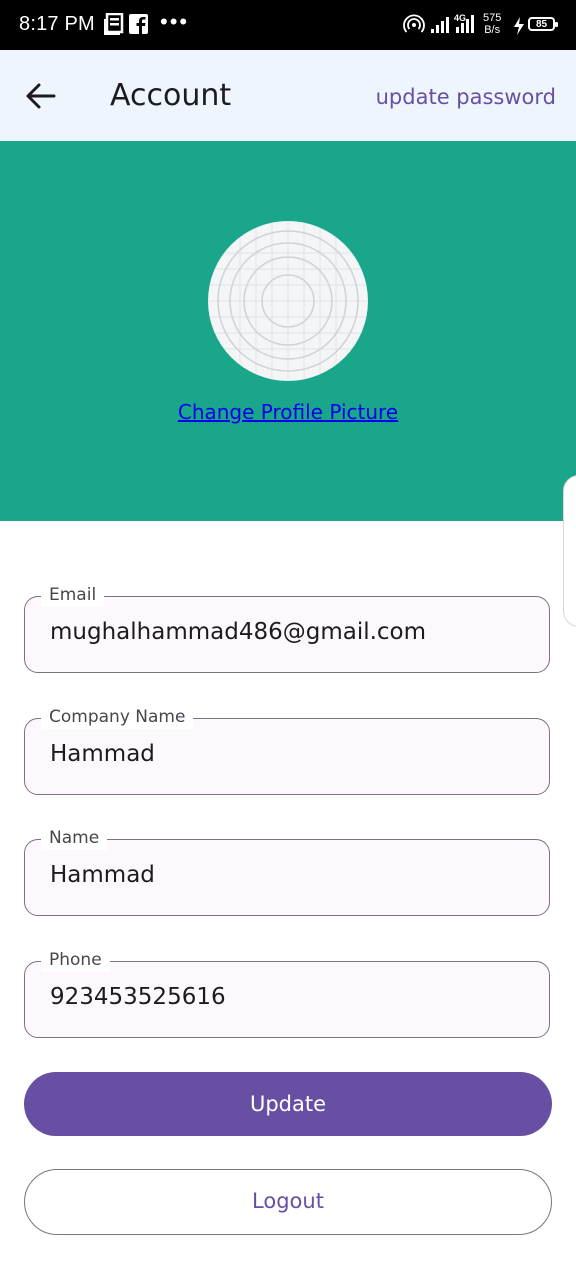  What do you see at coordinates (288, 412) in the screenshot?
I see `change-profile-picture-link: Change Profile Picture` at bounding box center [288, 412].